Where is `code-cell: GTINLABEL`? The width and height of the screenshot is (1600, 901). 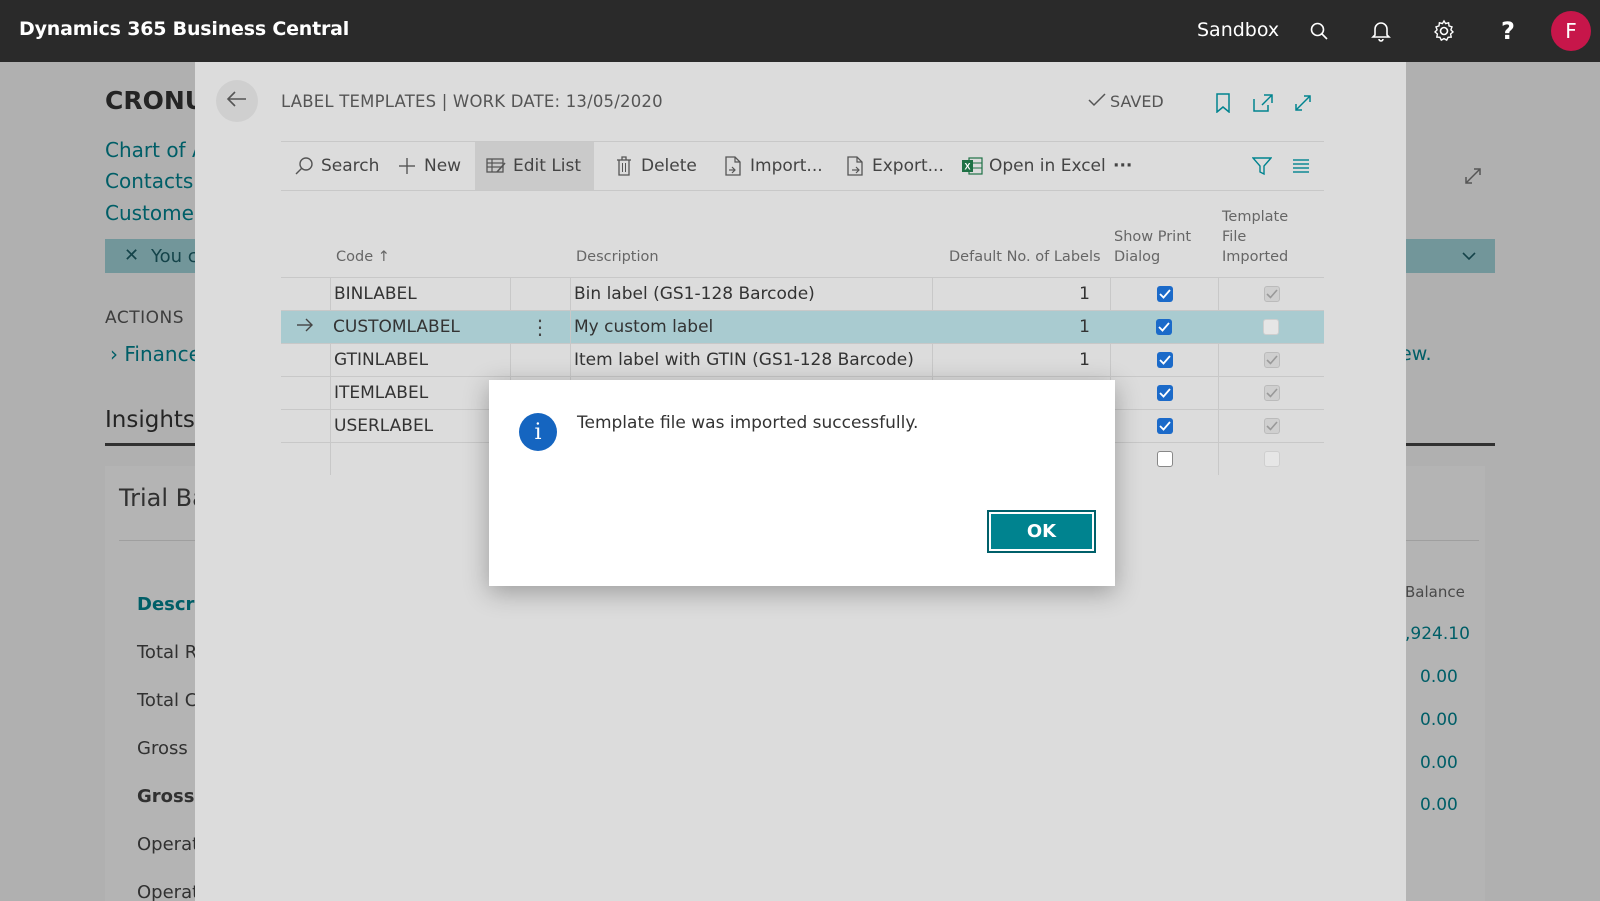
code-cell: GTINLABEL is located at coordinates (420, 360).